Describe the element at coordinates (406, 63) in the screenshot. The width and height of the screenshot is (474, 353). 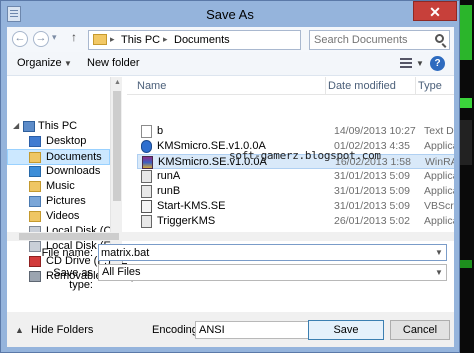
I see `view-options-icon` at that location.